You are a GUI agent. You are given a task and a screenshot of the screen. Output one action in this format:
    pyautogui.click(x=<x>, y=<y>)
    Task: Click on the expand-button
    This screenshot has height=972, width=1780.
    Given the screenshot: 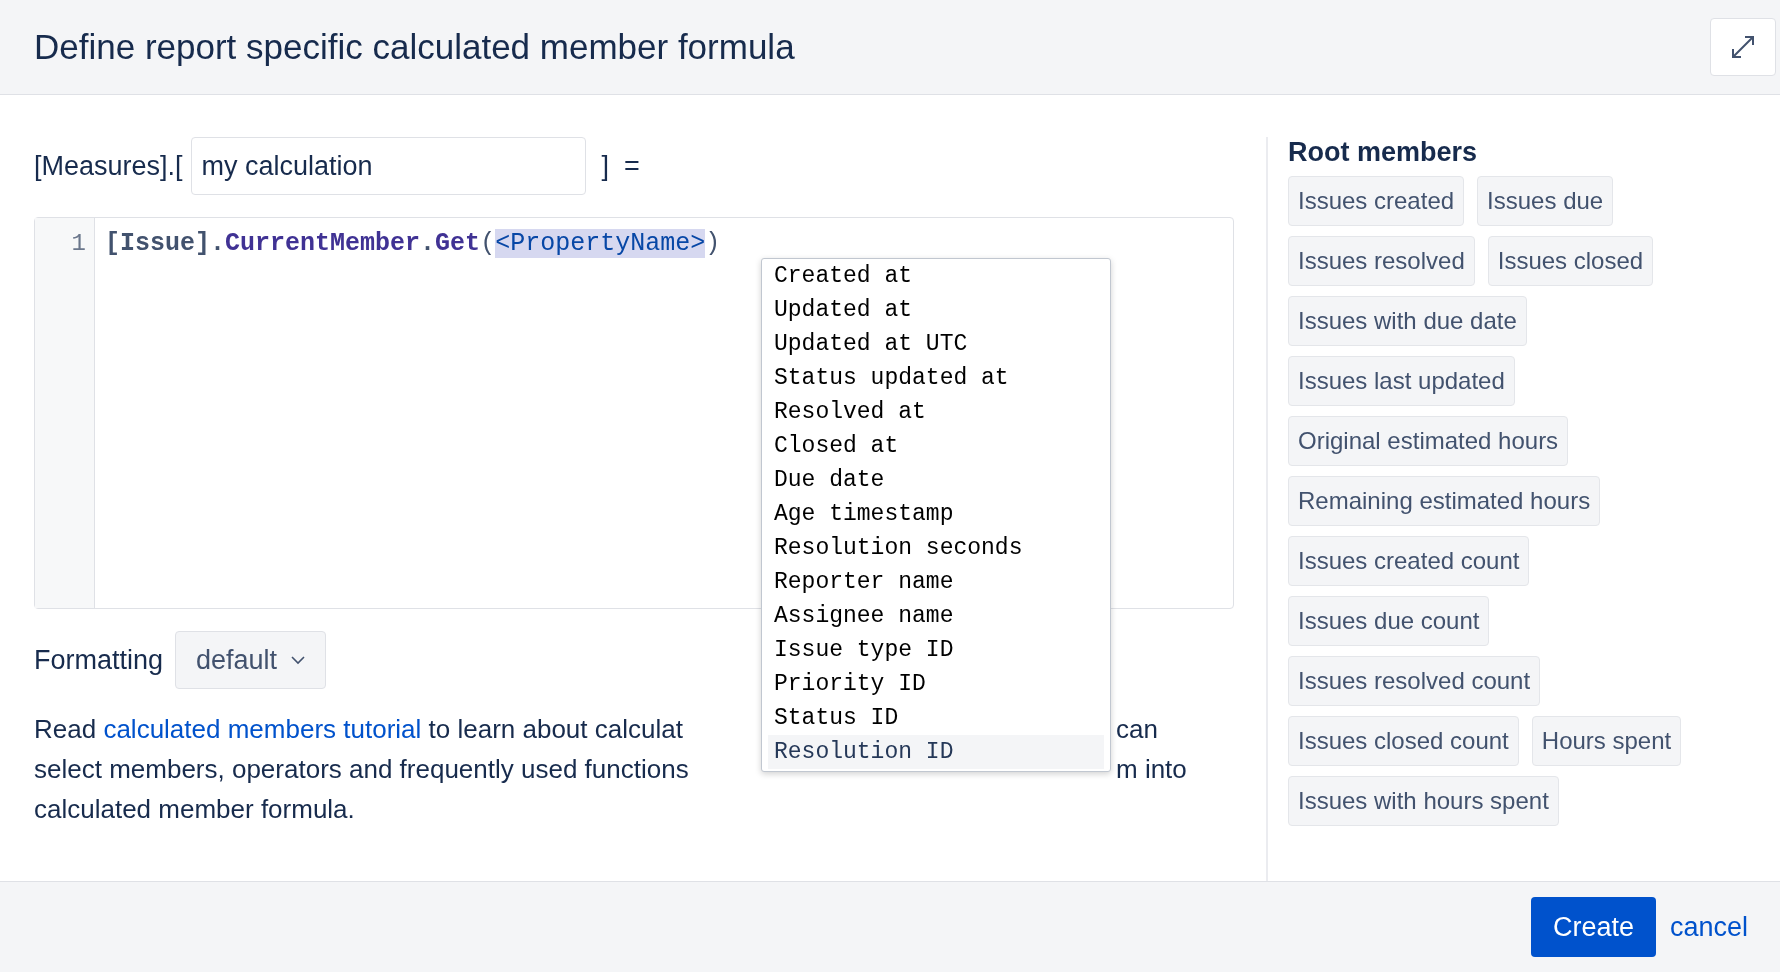 What is the action you would take?
    pyautogui.click(x=1743, y=47)
    